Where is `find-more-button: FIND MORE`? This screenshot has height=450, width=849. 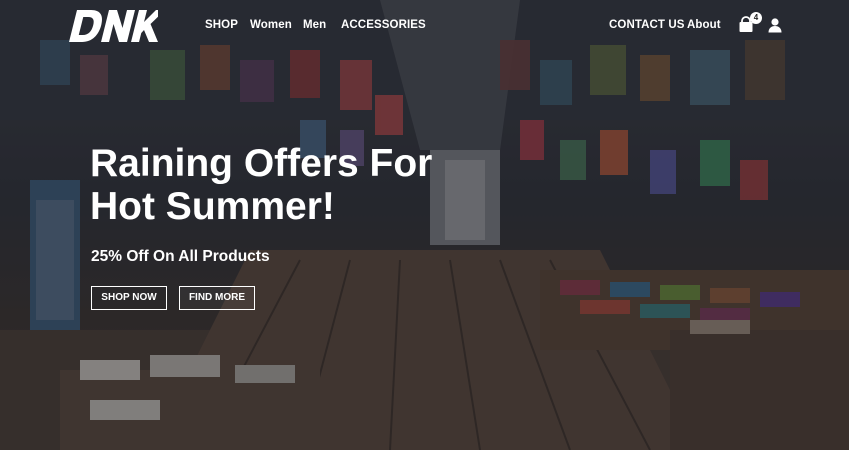 find-more-button: FIND MORE is located at coordinates (217, 298).